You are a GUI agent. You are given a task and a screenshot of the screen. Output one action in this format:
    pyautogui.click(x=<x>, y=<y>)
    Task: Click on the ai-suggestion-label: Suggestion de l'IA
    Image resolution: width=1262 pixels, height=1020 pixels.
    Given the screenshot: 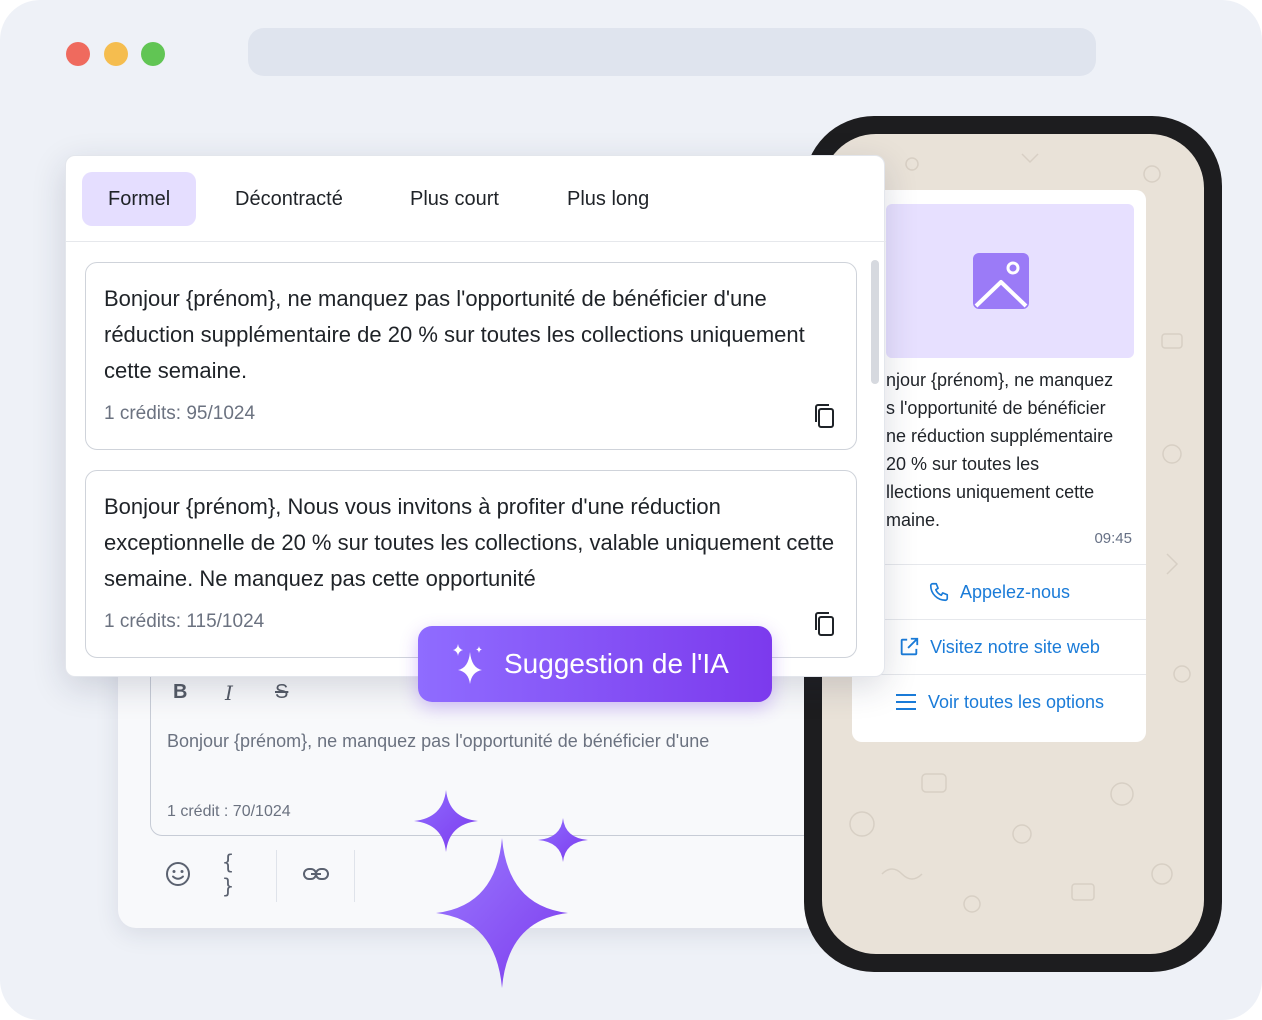 What is the action you would take?
    pyautogui.click(x=616, y=663)
    